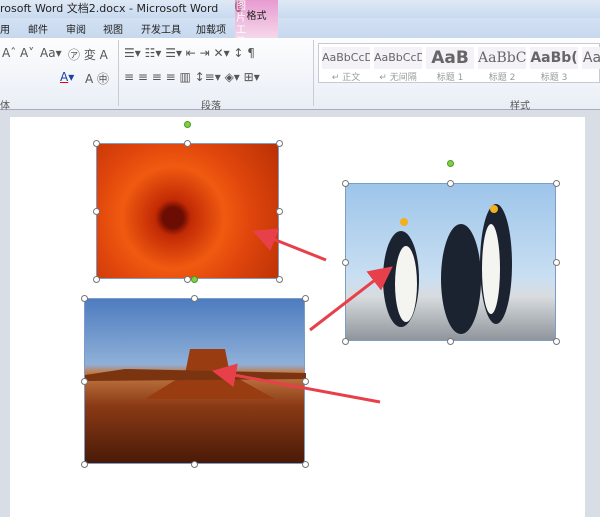  I want to click on arrow-to-flower, so click(289, 245).